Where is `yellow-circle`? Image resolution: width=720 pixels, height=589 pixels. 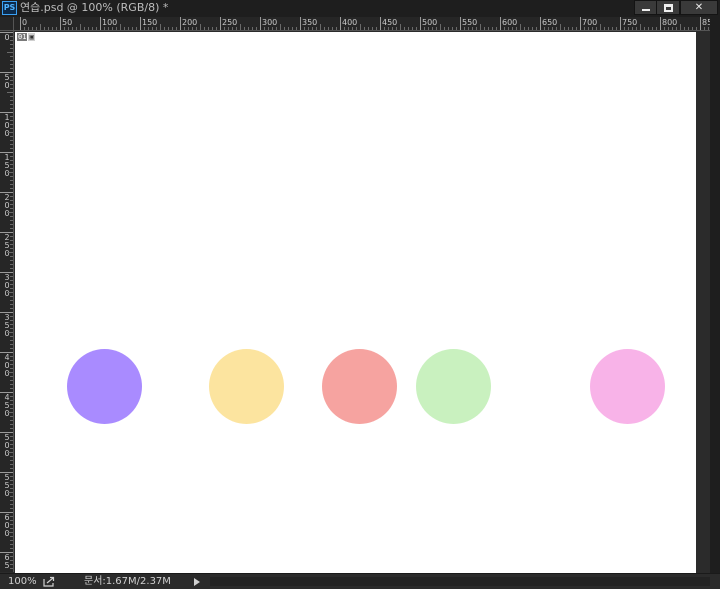
yellow-circle is located at coordinates (246, 386).